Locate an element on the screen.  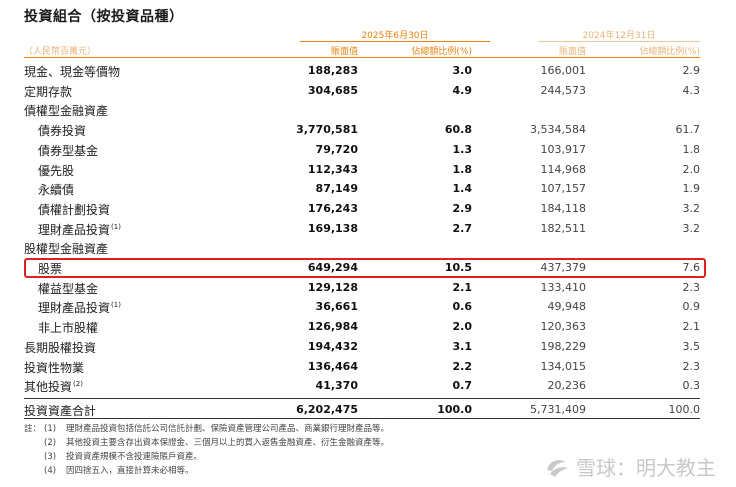
cell-c2: 3.0 is located at coordinates (462, 70).